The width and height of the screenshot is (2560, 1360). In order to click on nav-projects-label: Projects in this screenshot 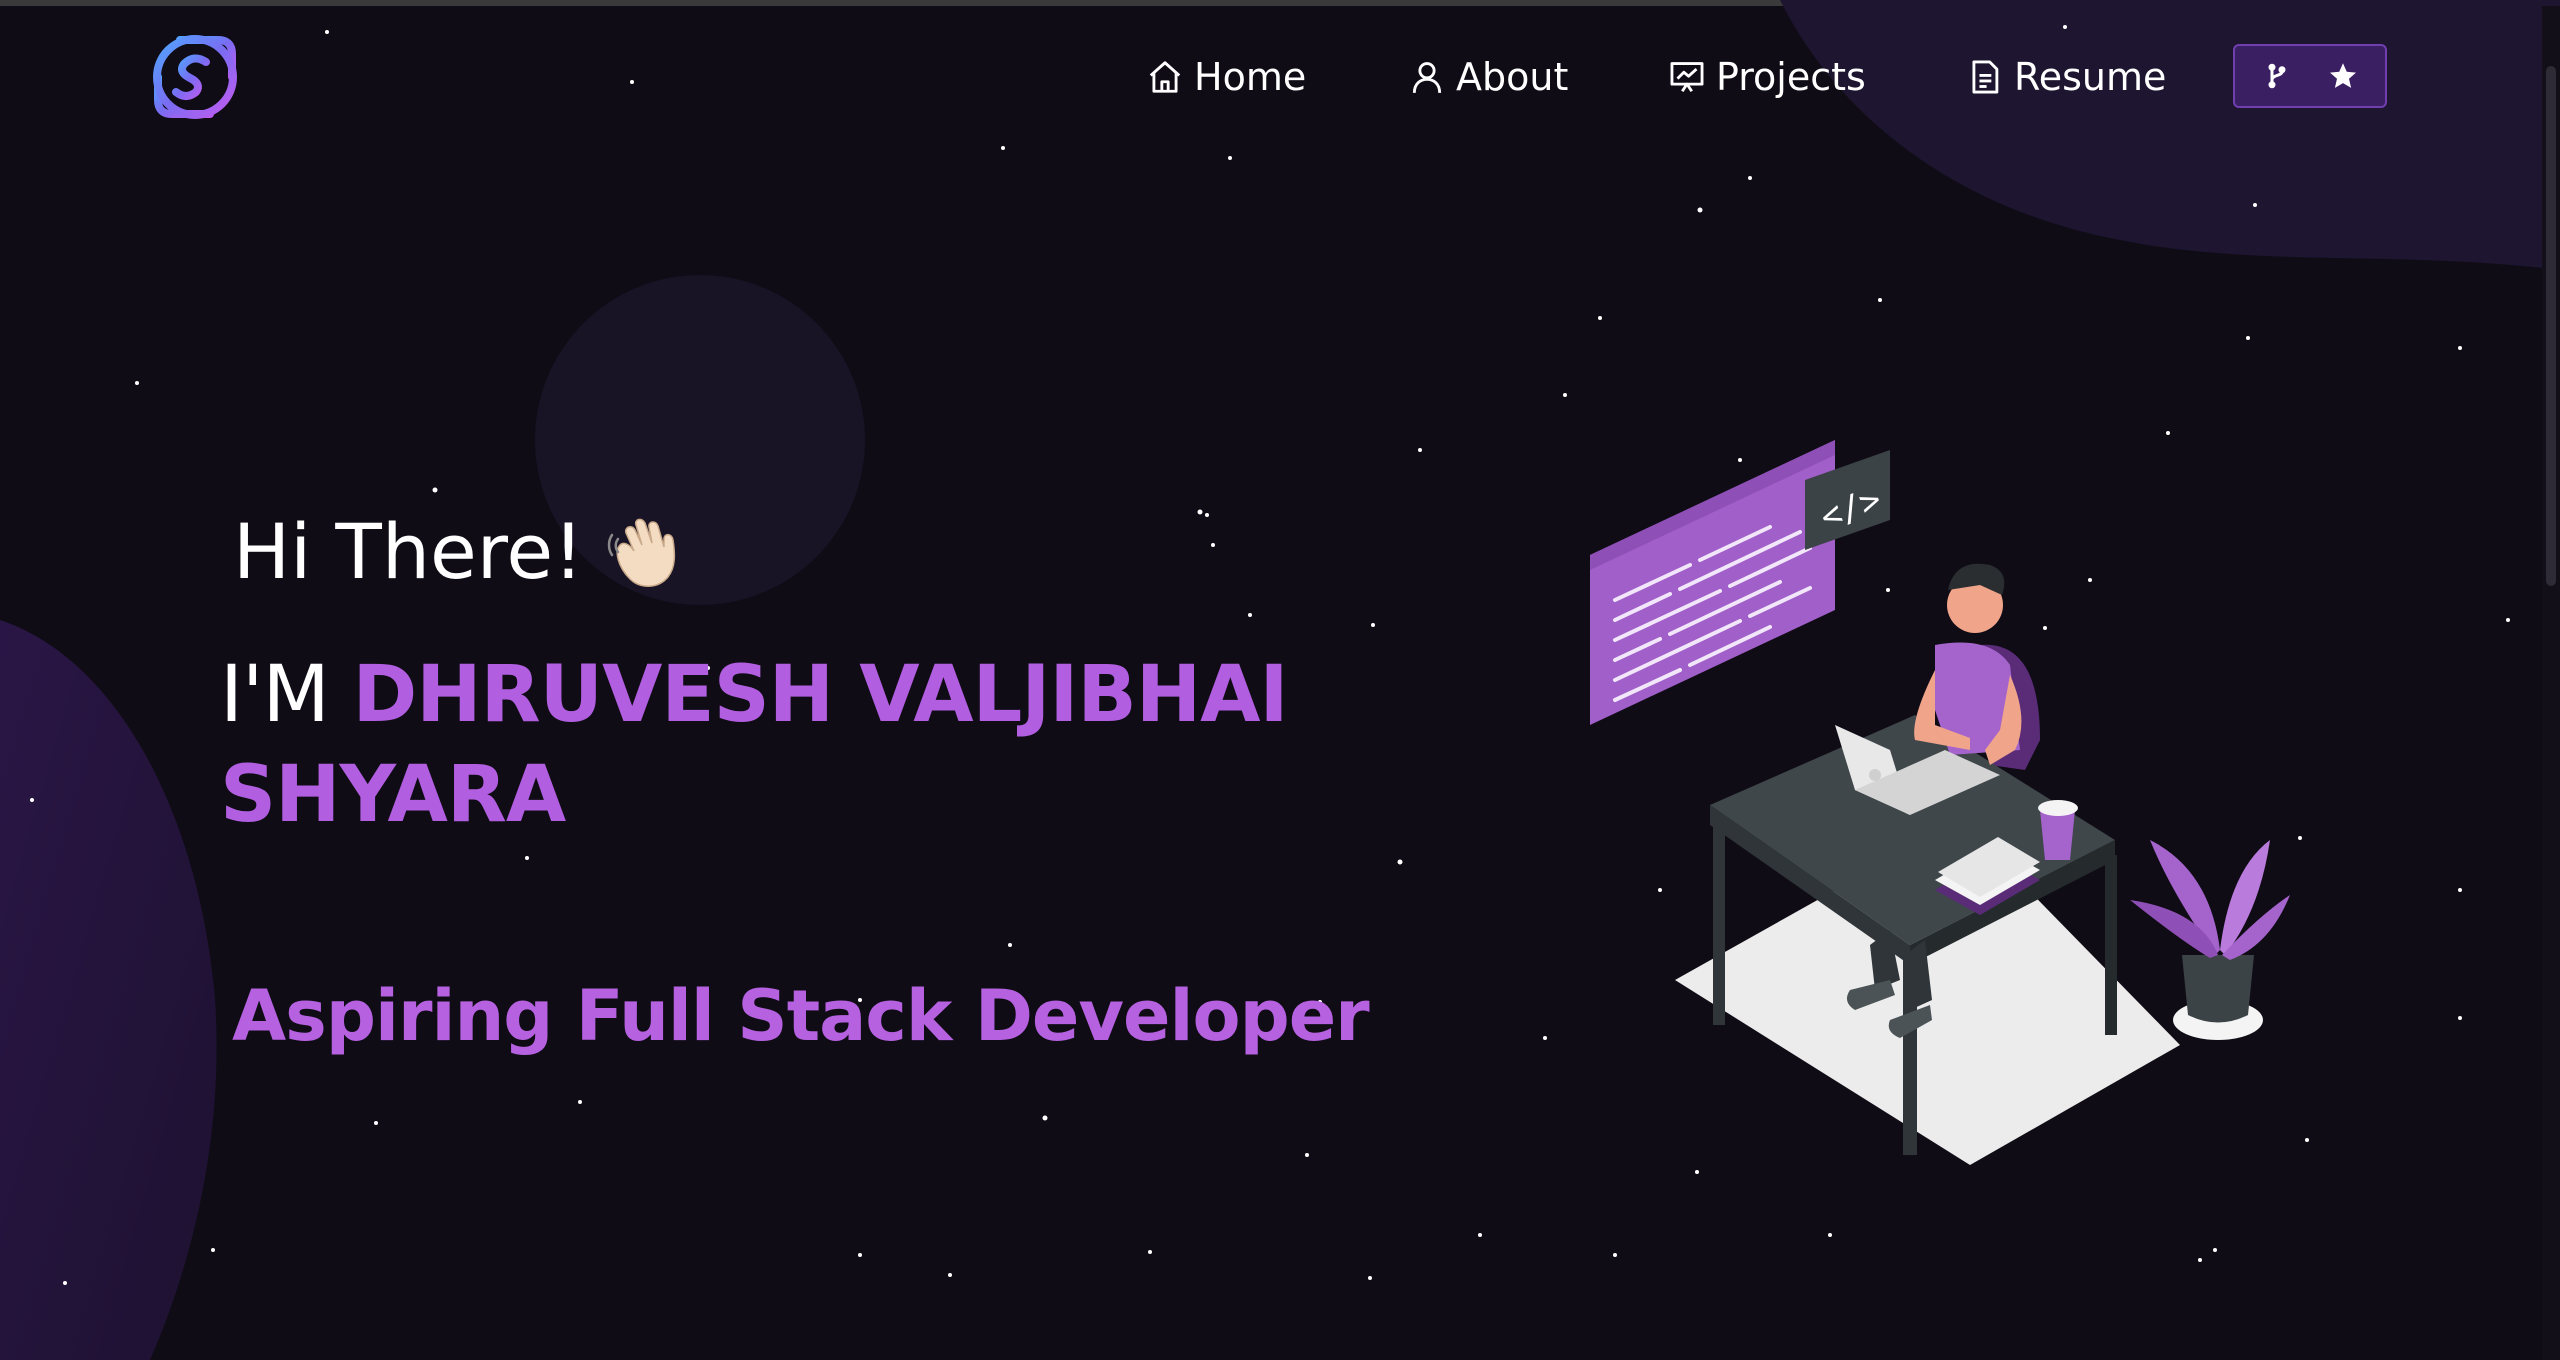, I will do `click(1791, 77)`.